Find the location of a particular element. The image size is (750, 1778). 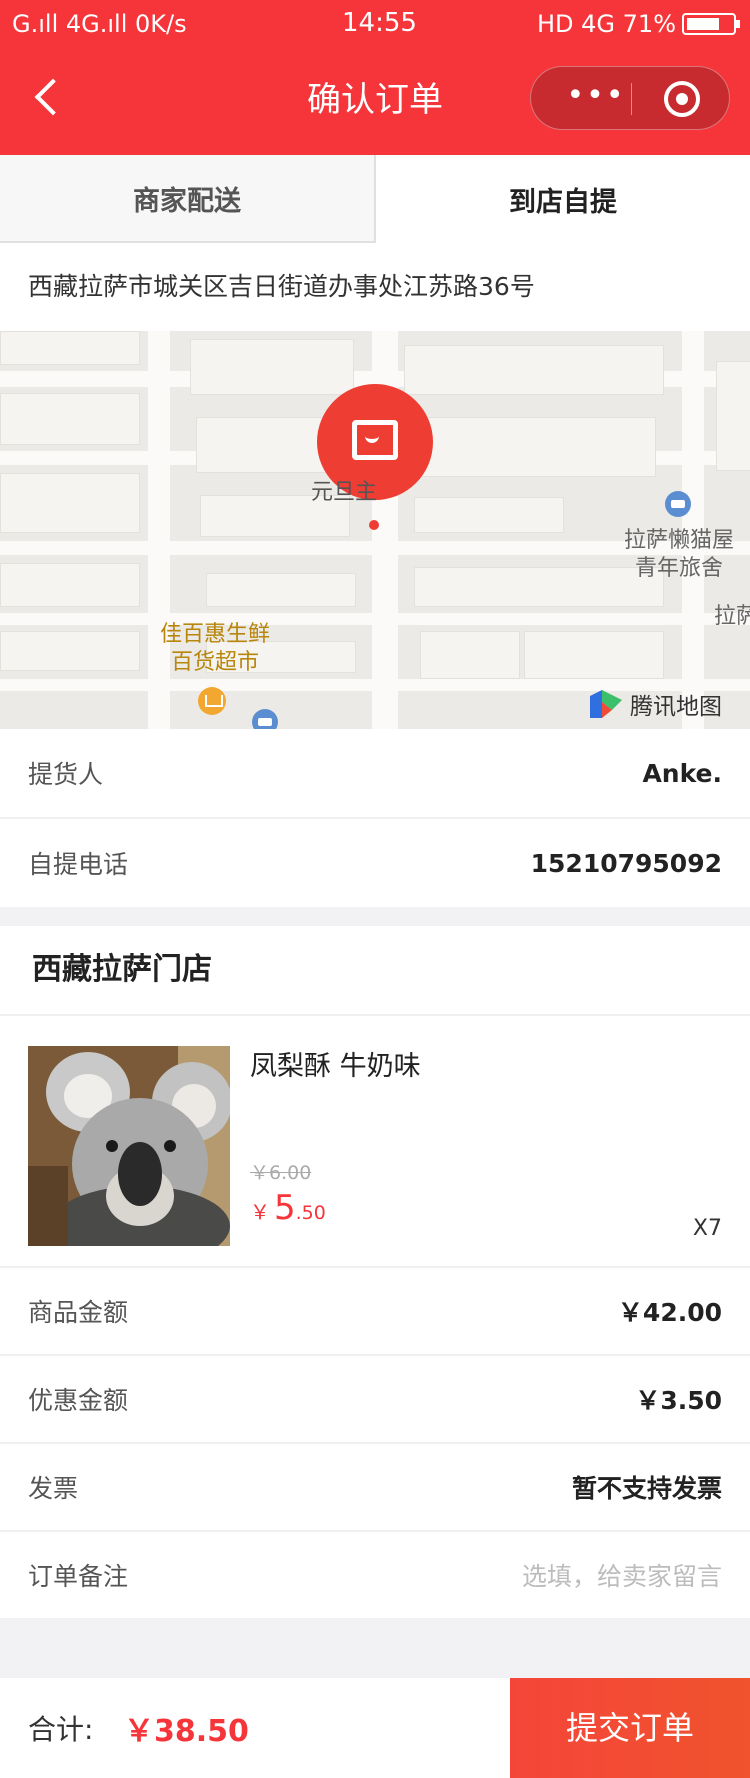

checkout-bar: 合计: ￥38.50 提交订单 is located at coordinates (375, 1728).